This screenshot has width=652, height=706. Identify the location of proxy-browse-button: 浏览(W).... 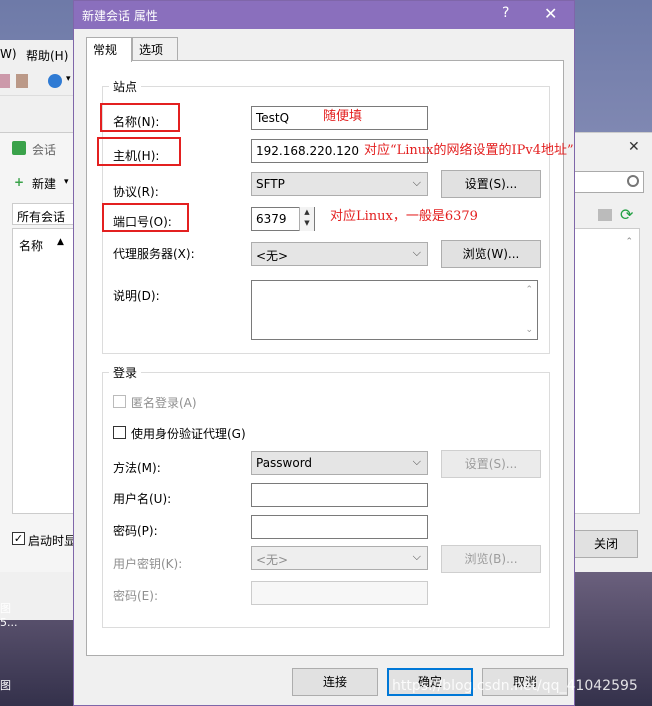
(491, 254).